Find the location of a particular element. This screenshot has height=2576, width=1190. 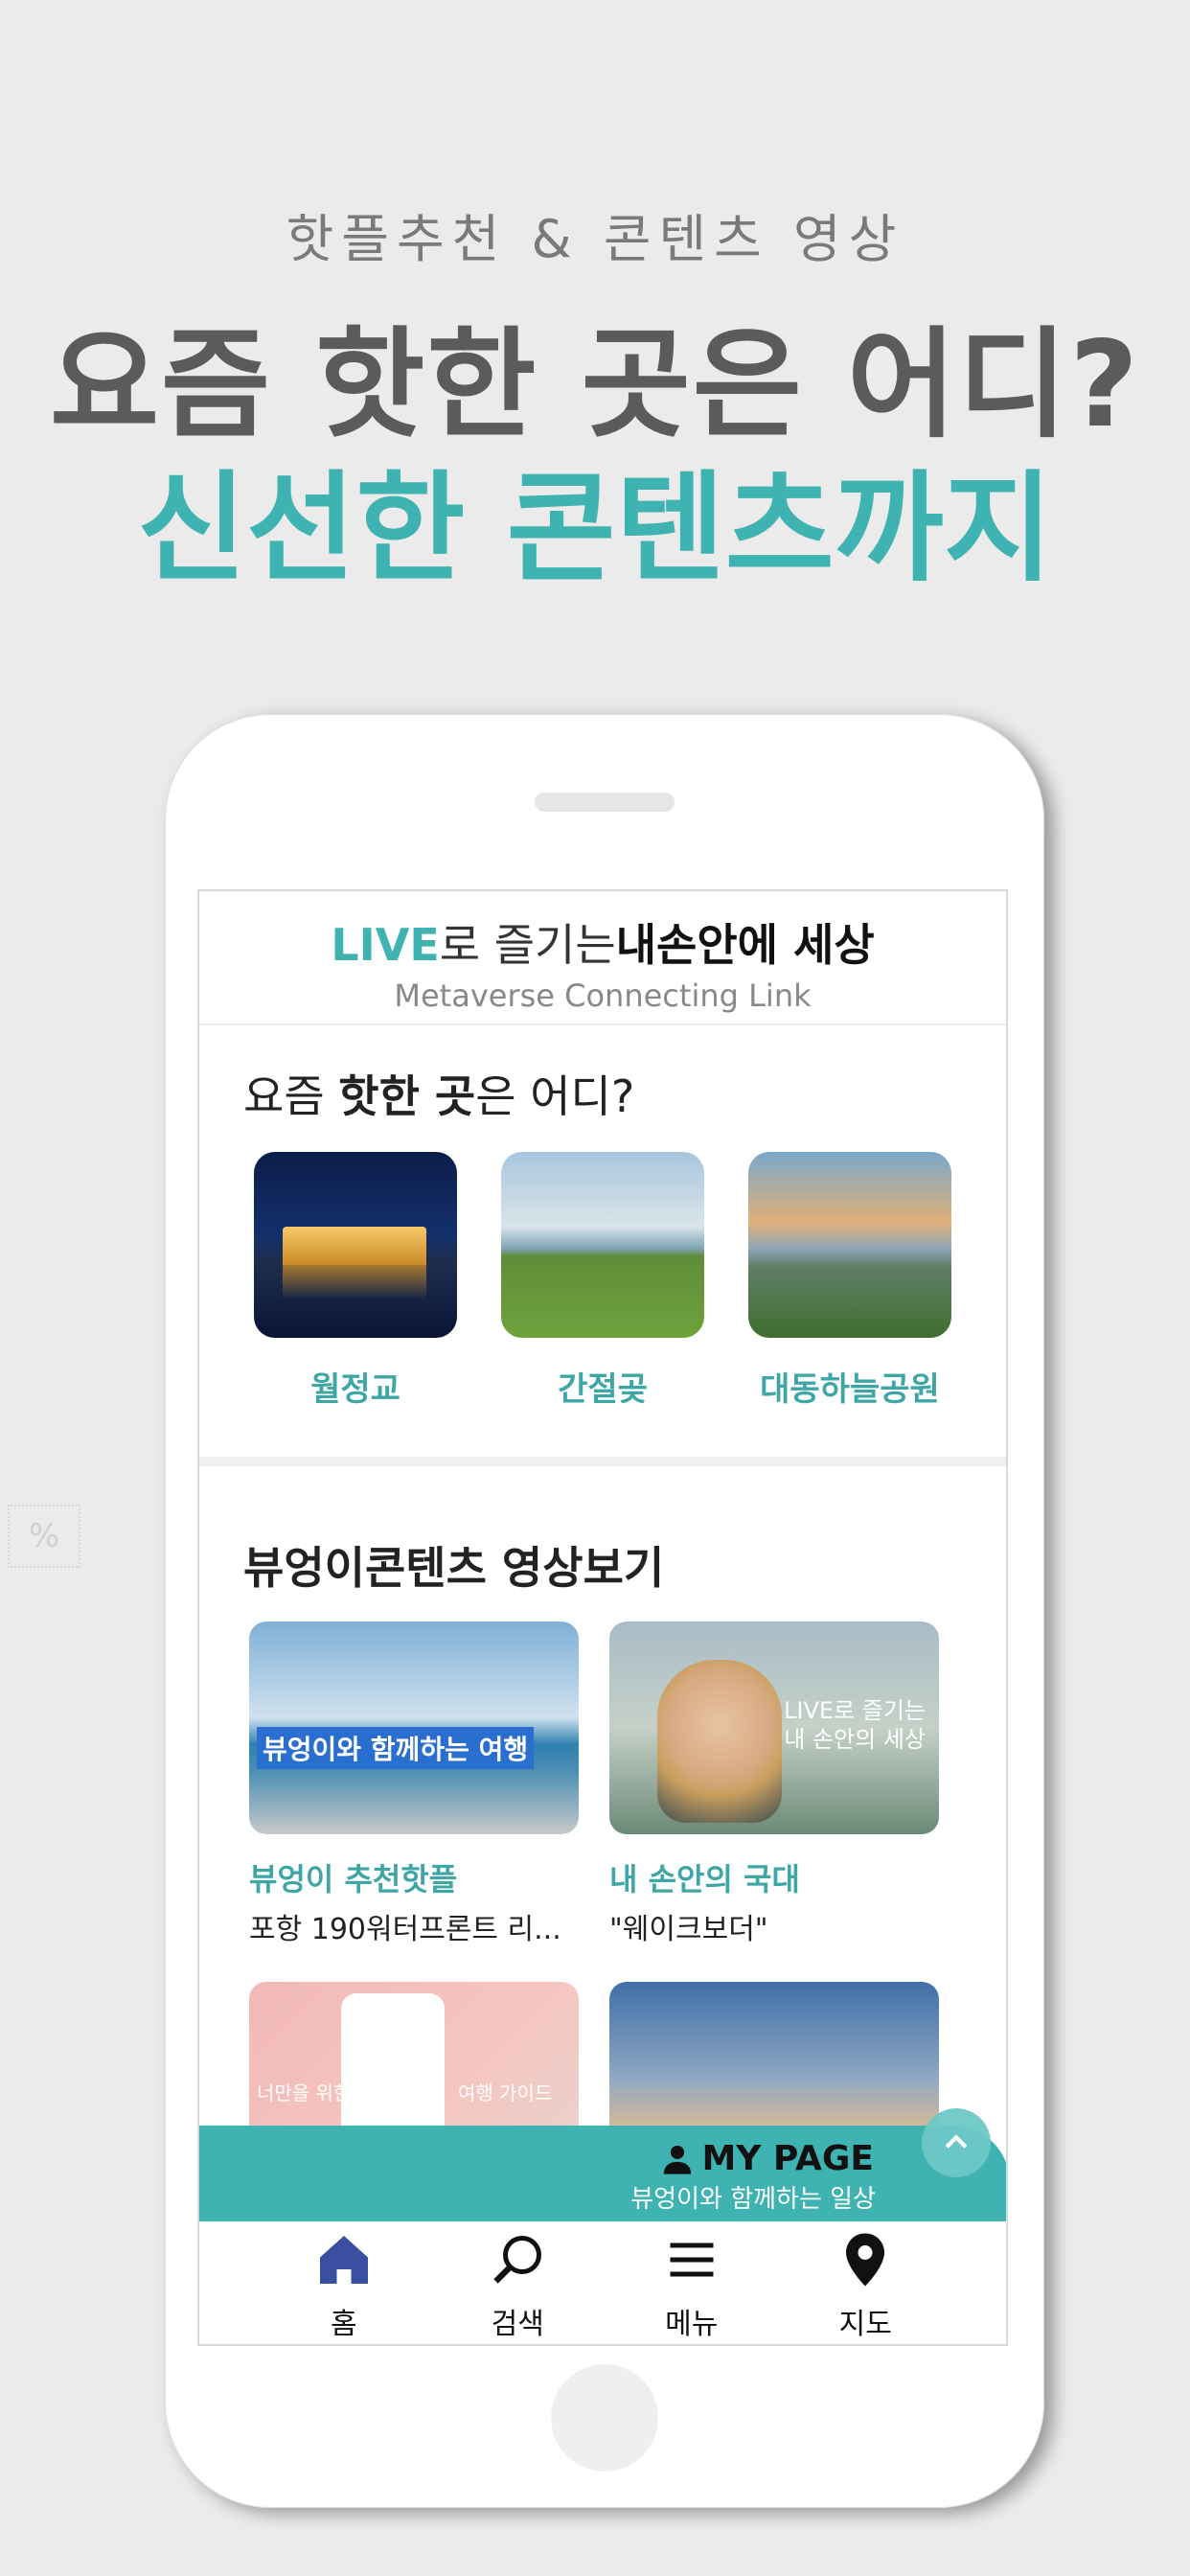

menu-icon is located at coordinates (692, 2259).